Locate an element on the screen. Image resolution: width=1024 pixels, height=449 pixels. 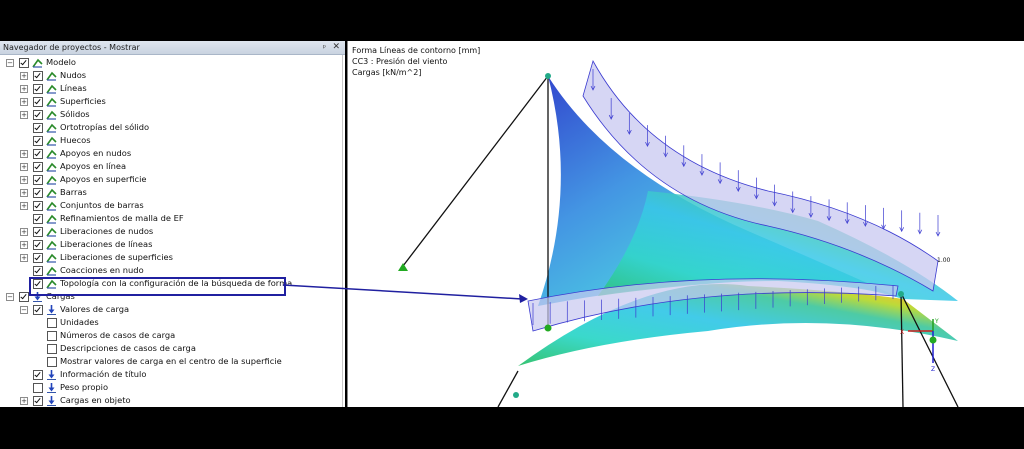
tree-item: Huecos is located at coordinates (170, 140).